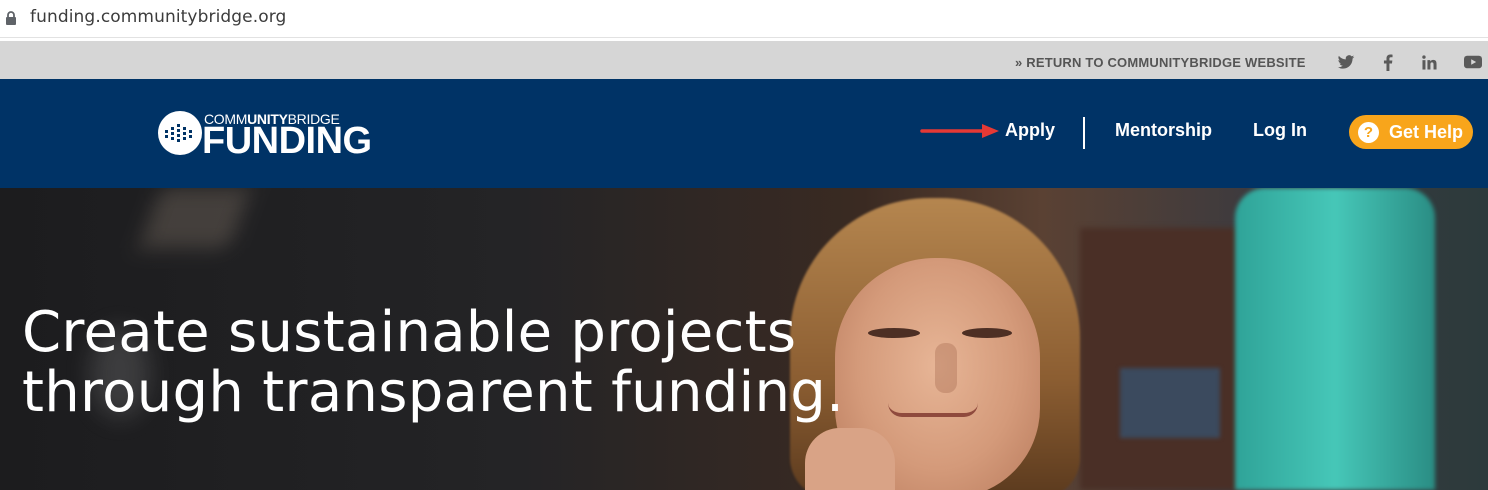 The image size is (1488, 490). Describe the element at coordinates (1368, 132) in the screenshot. I see `question-mark-icon: ?` at that location.